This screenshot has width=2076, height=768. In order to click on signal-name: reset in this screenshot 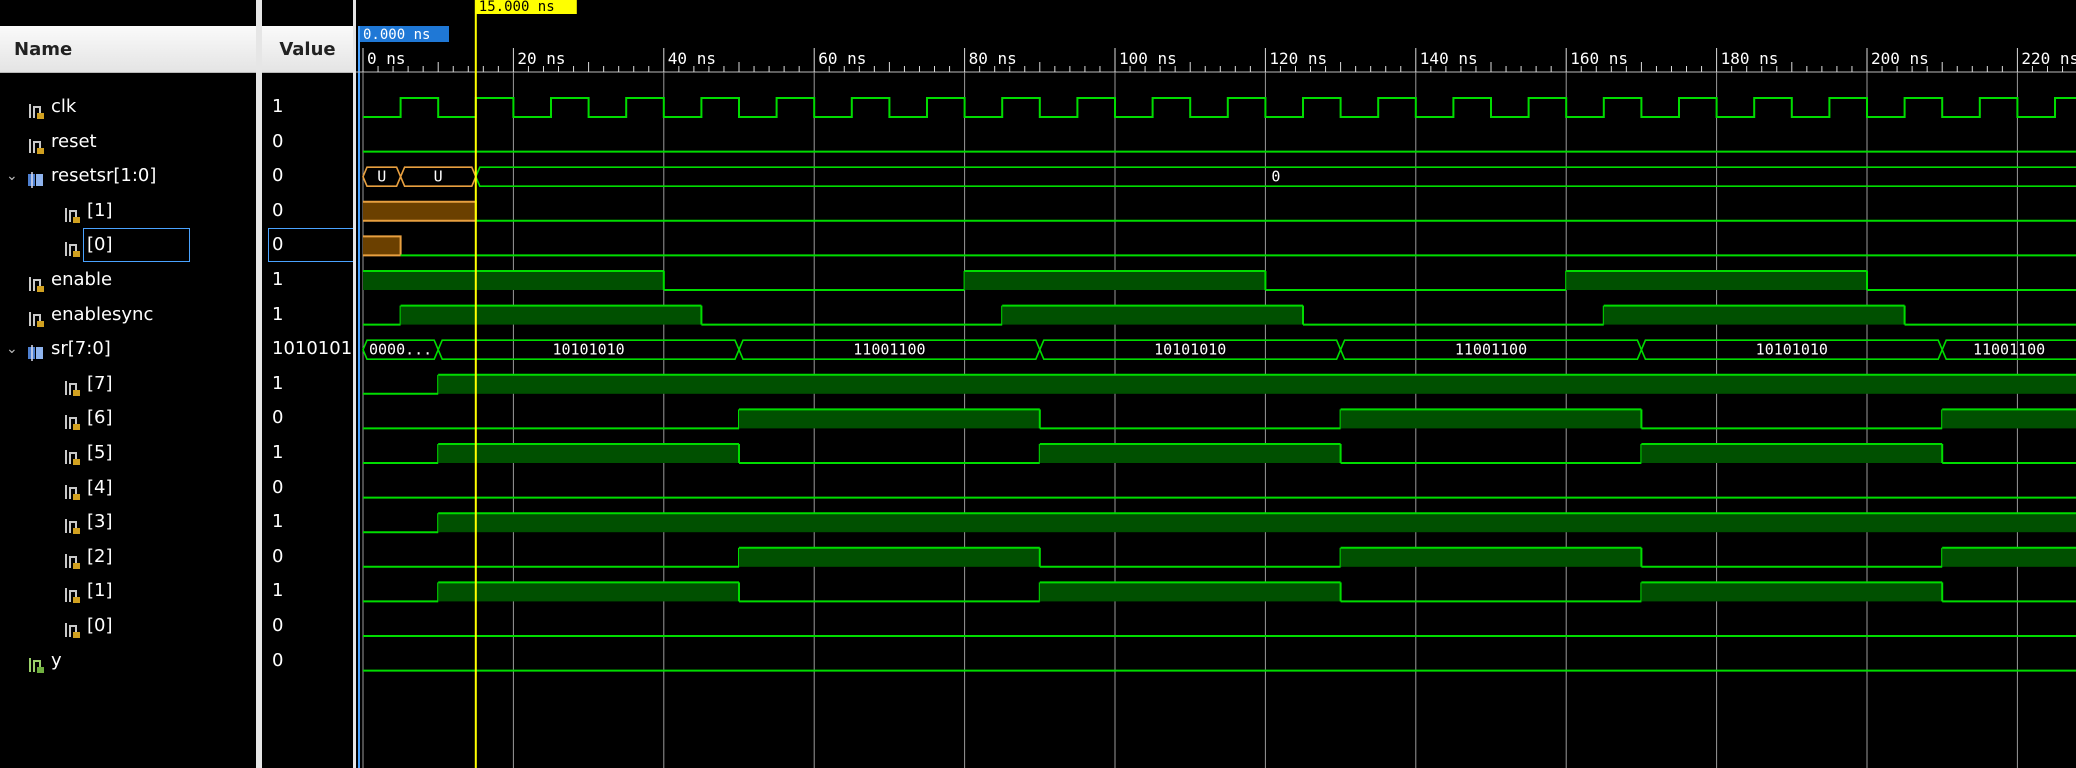, I will do `click(74, 141)`.